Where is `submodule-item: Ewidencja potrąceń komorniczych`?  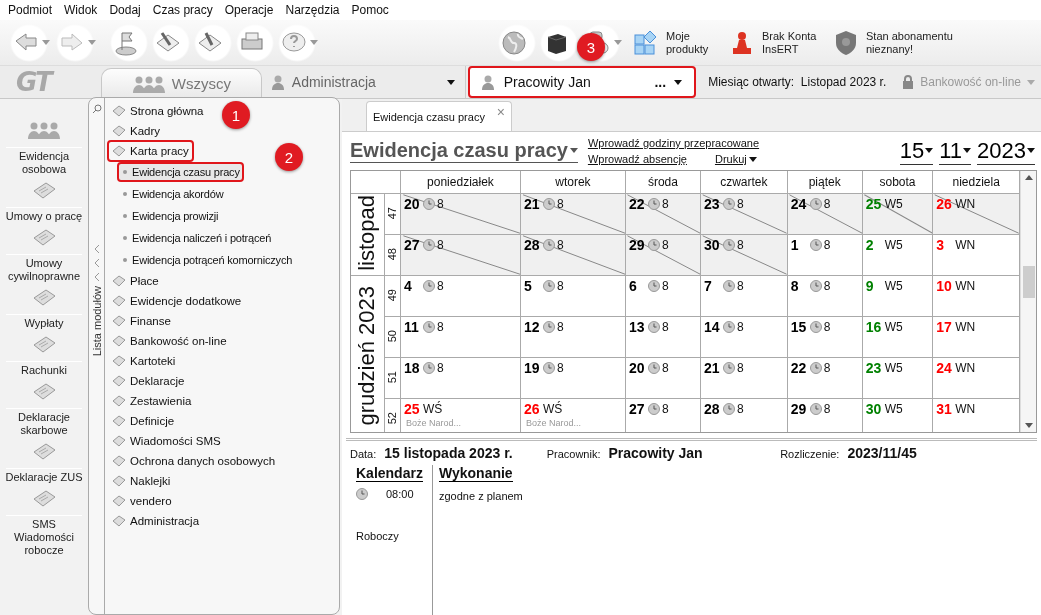
submodule-item: Ewidencja potrąceń komorniczych is located at coordinates (207, 260).